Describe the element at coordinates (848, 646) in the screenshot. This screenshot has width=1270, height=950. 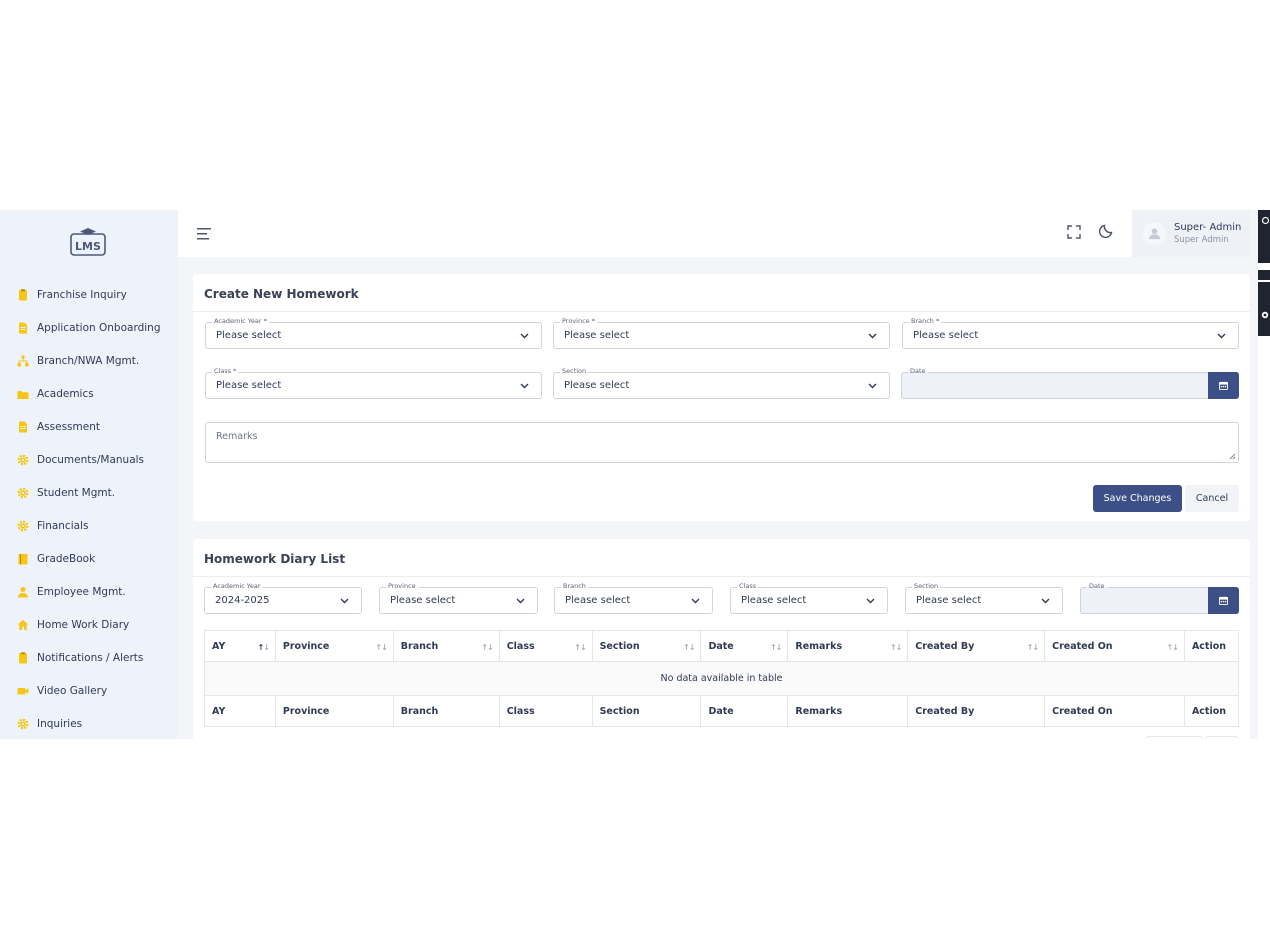
I see `column-header-remarks: Remarks ↑↓` at that location.